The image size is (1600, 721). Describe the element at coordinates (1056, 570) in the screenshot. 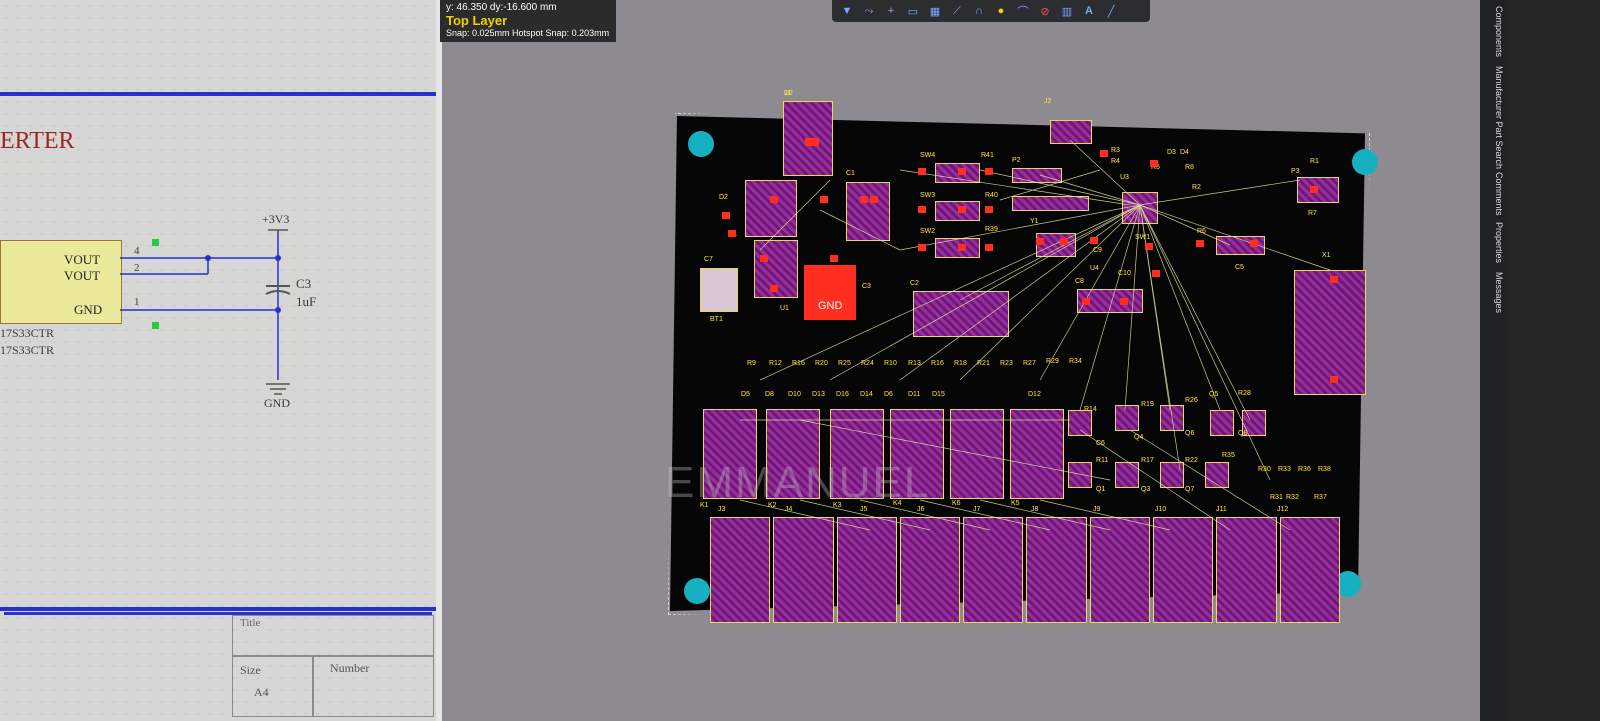

I see `terminal-j8` at that location.